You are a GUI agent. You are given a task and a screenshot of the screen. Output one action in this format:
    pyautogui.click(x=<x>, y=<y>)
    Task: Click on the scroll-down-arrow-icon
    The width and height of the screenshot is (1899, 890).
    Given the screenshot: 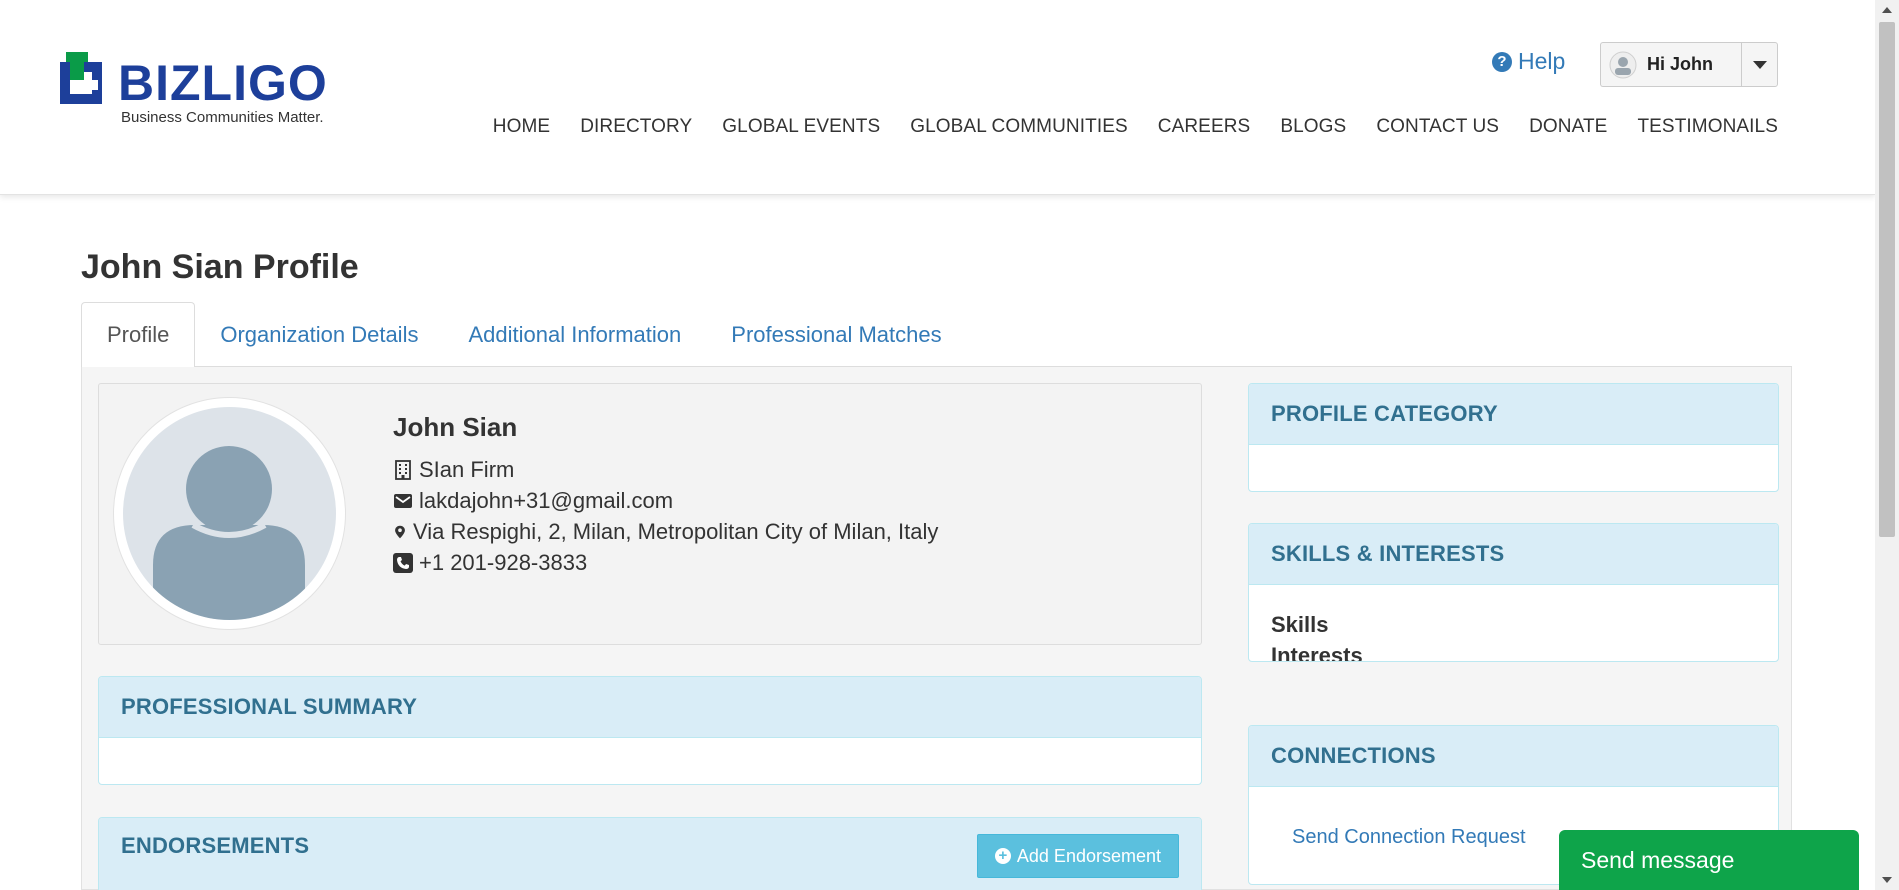 What is the action you would take?
    pyautogui.click(x=1887, y=880)
    